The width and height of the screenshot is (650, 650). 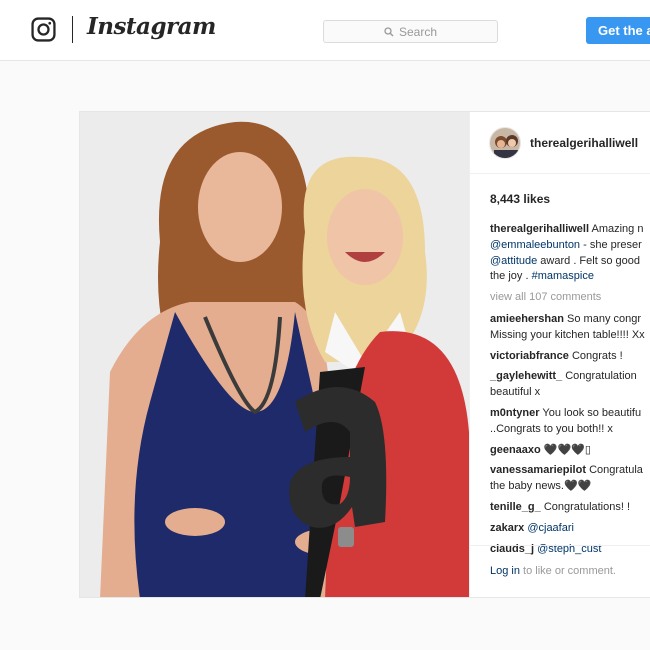 What do you see at coordinates (515, 450) in the screenshot?
I see `comment-username: geenaaxo` at bounding box center [515, 450].